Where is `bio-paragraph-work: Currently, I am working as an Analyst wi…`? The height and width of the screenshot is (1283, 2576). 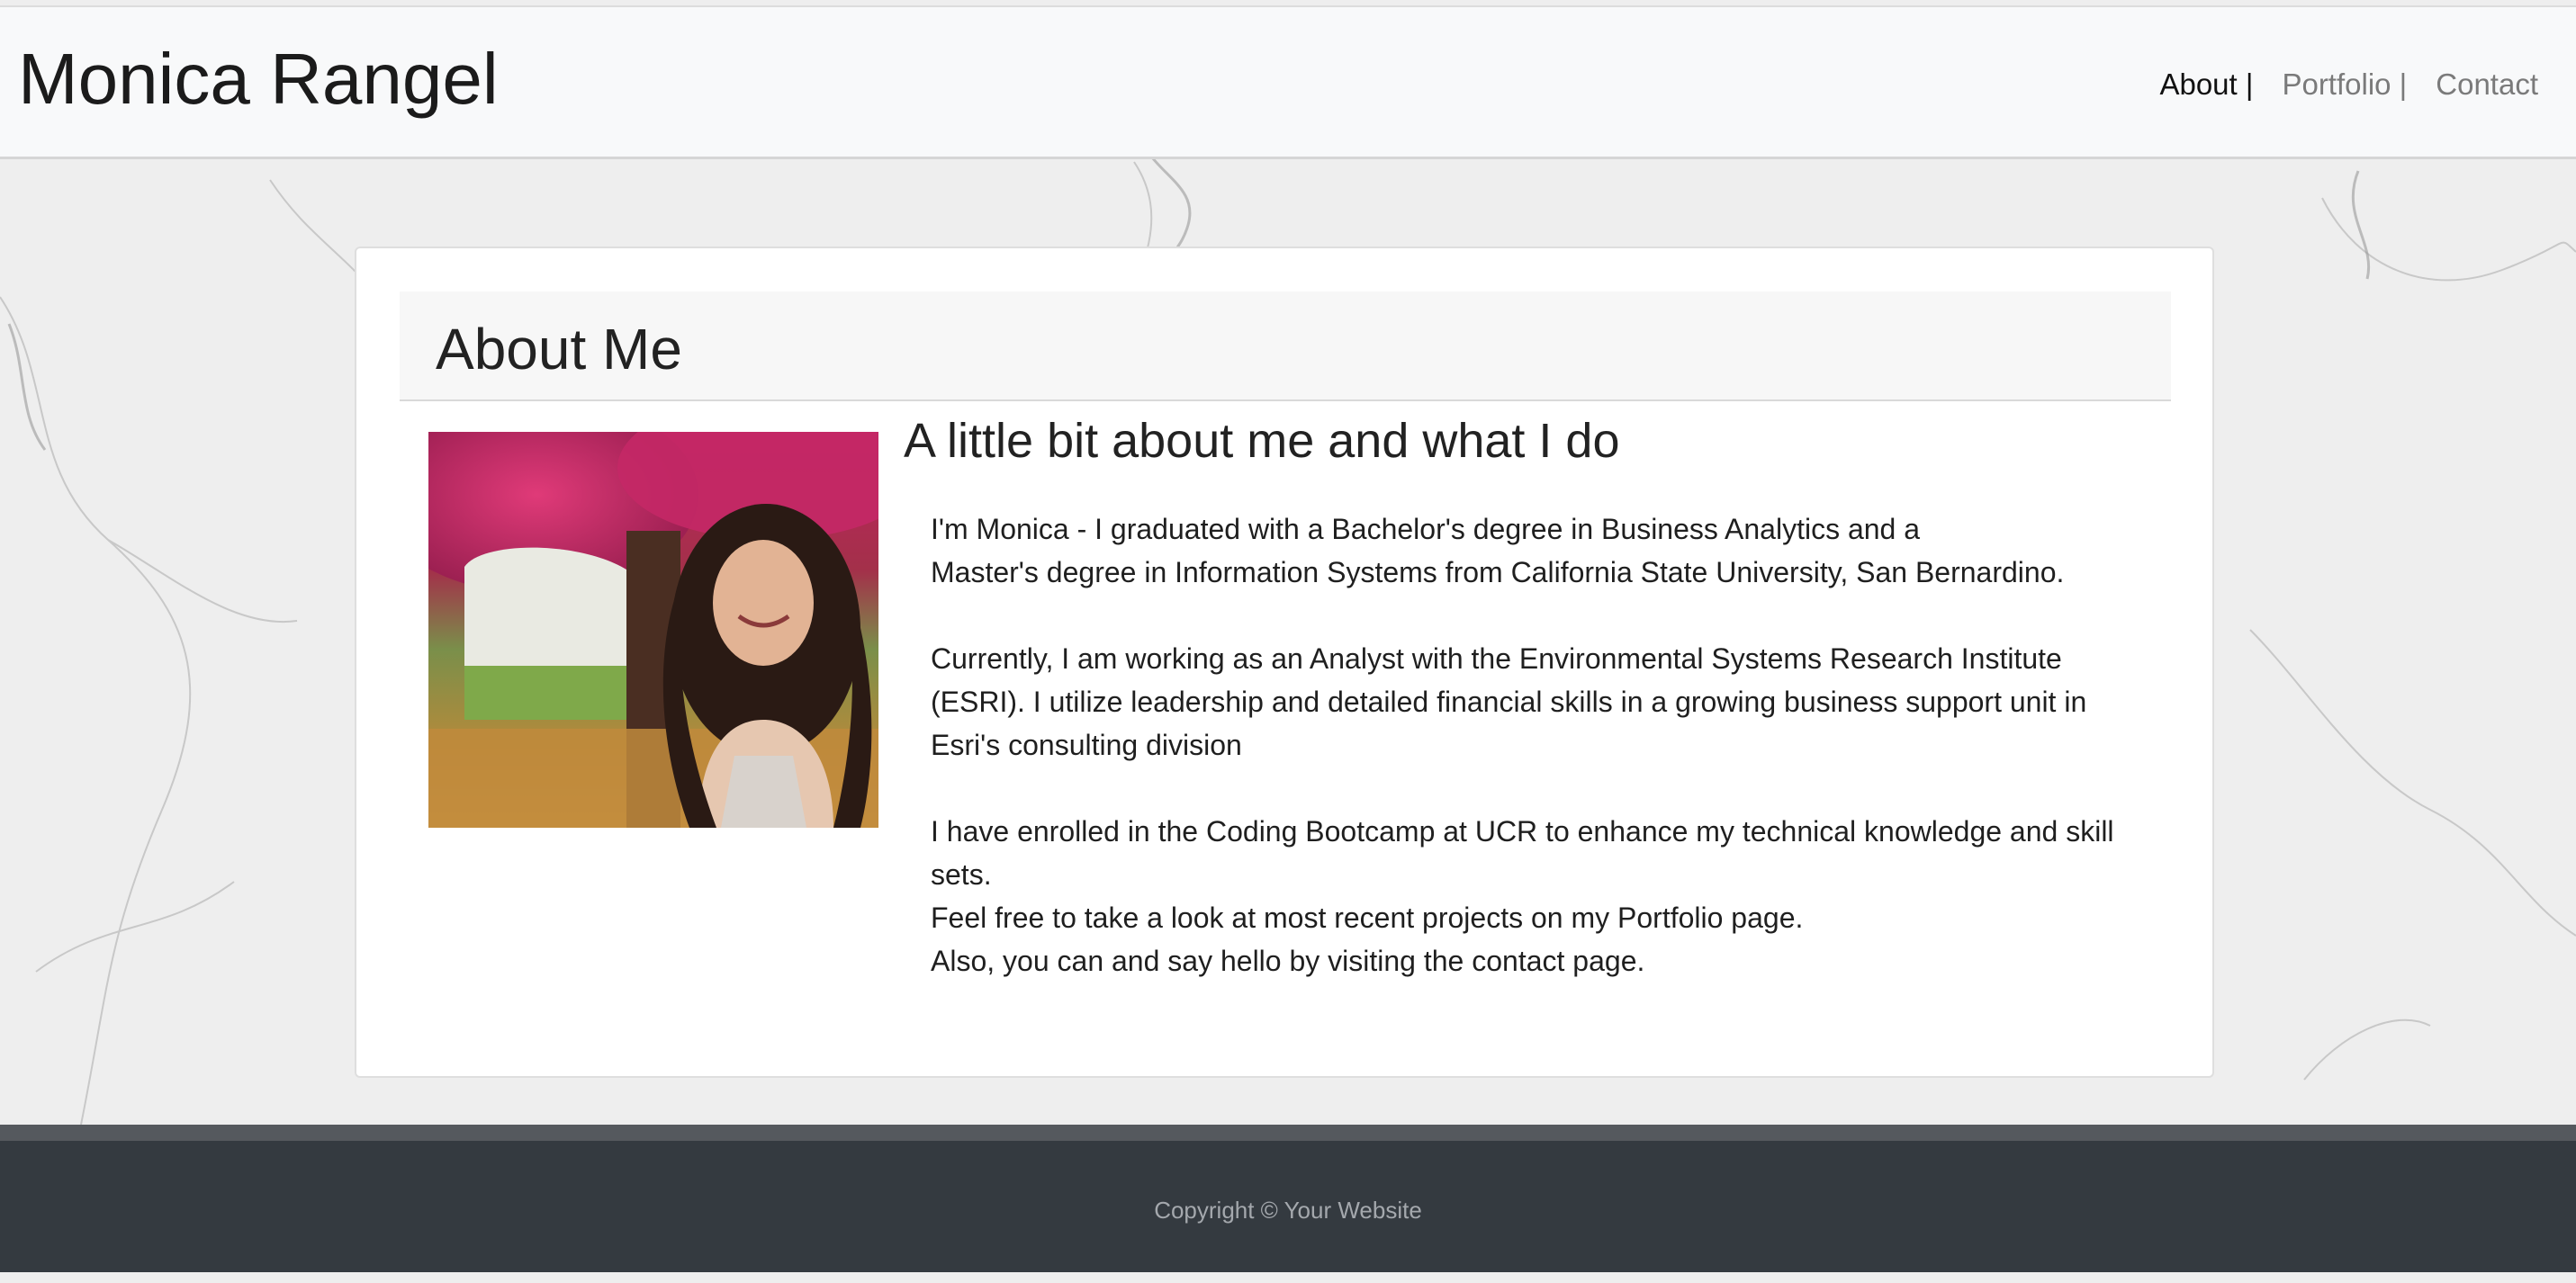
bio-paragraph-work: Currently, I am working as an Analyst wi… is located at coordinates (1509, 701).